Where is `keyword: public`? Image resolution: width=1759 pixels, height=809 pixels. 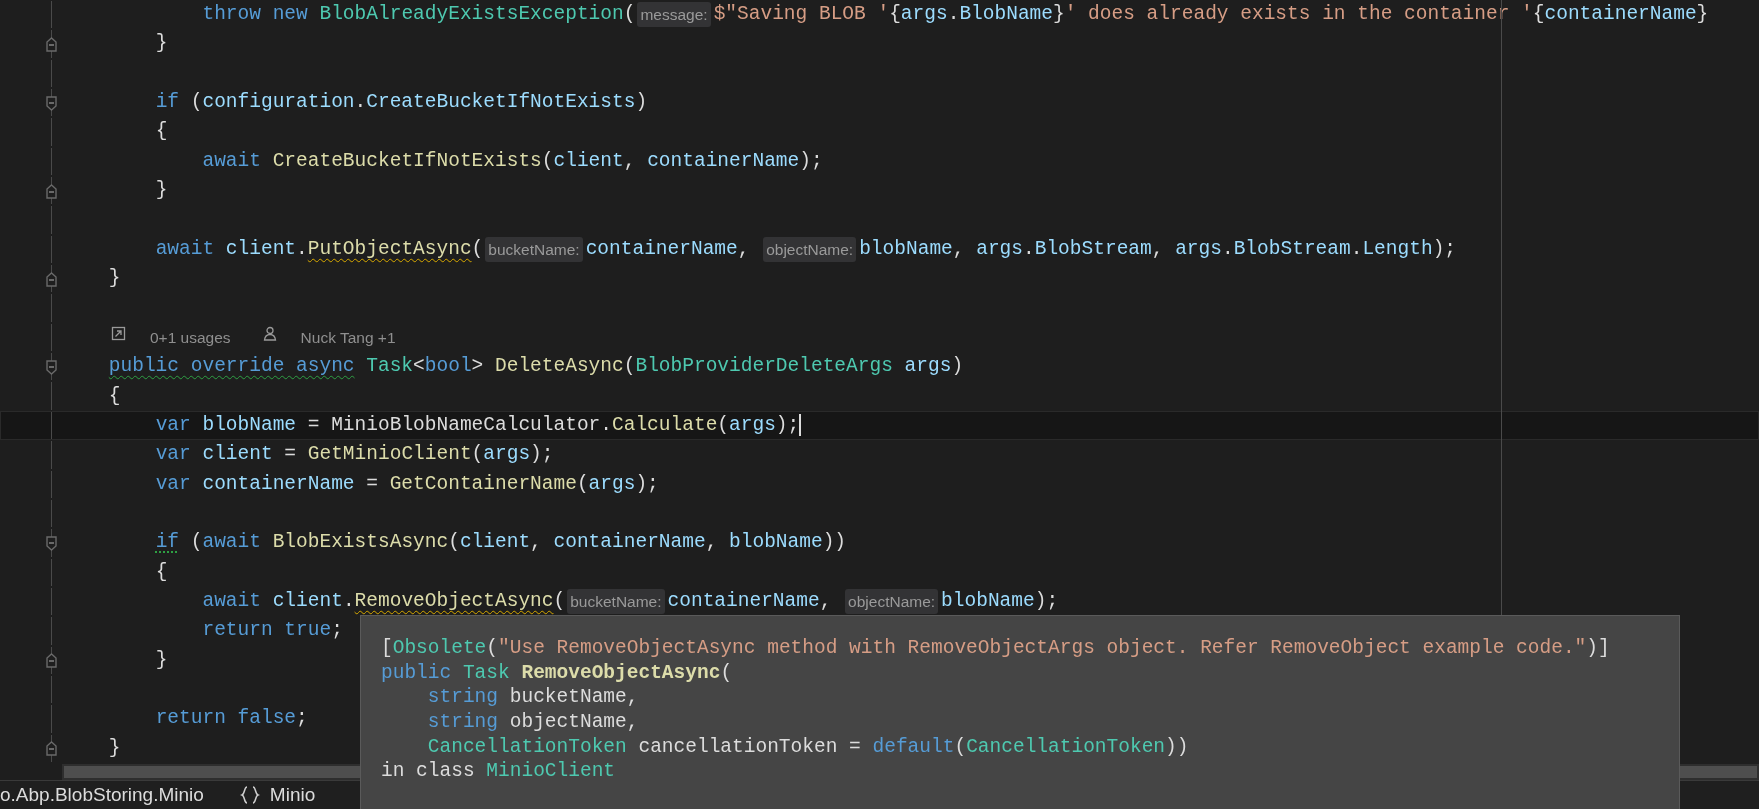 keyword: public is located at coordinates (416, 672).